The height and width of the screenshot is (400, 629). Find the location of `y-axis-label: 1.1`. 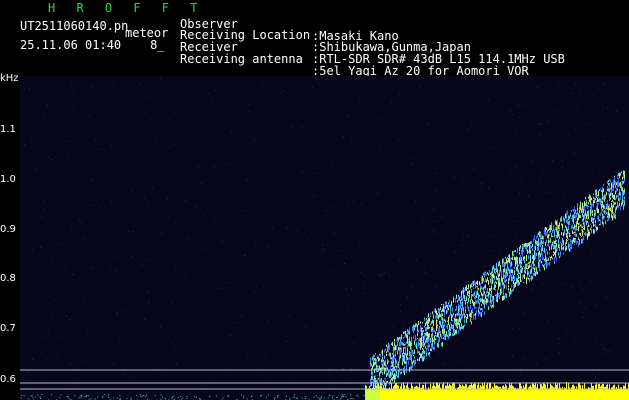

y-axis-label: 1.1 is located at coordinates (8, 129).